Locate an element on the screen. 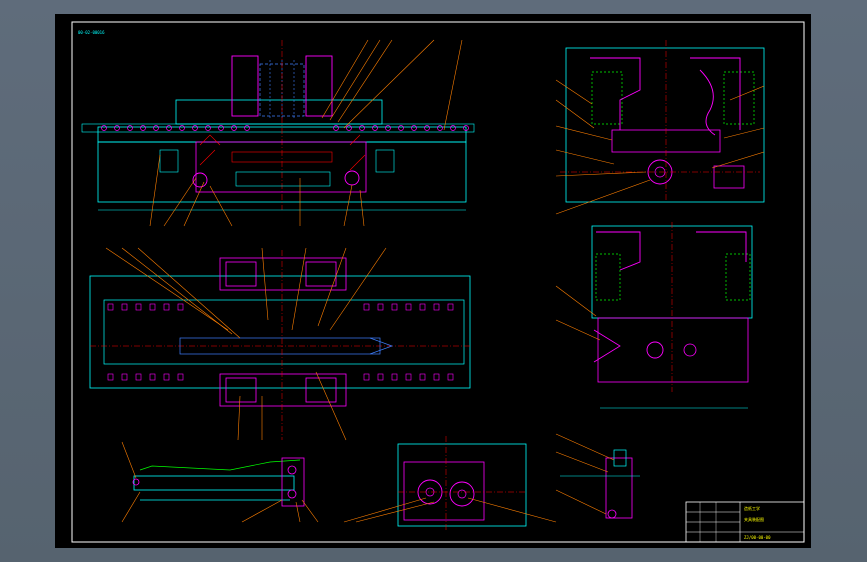 This screenshot has height=562, width=867. clamp-detail-view is located at coordinates (597, 476).